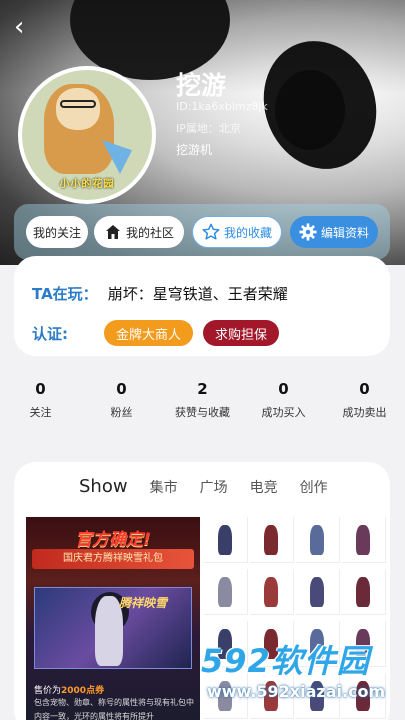 The height and width of the screenshot is (720, 405). I want to click on my-community-label: 我的社区, so click(149, 232).